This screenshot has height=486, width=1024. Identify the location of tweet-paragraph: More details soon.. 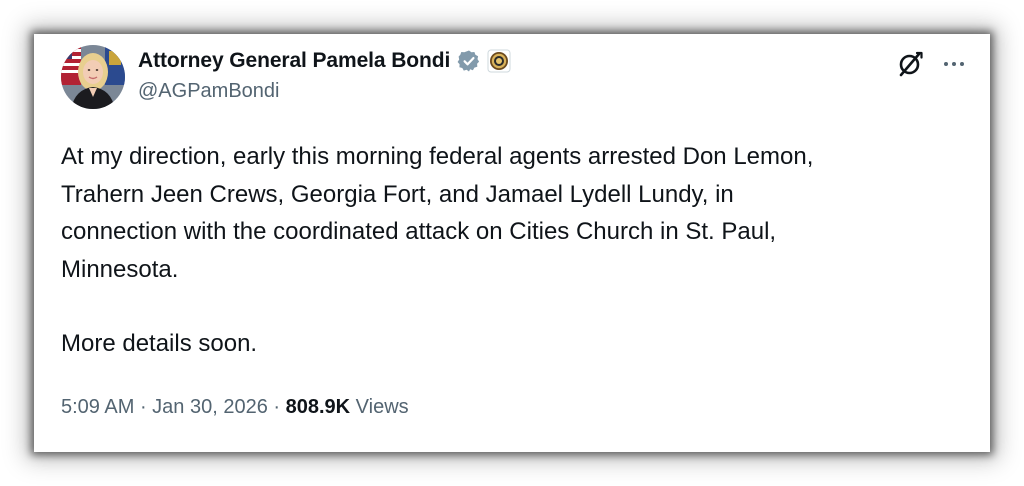
(159, 343).